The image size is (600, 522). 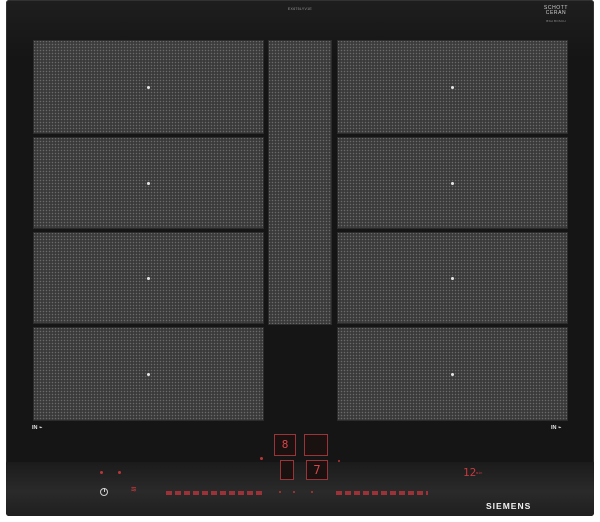 I want to click on timer-display: 12, so click(x=469, y=472).